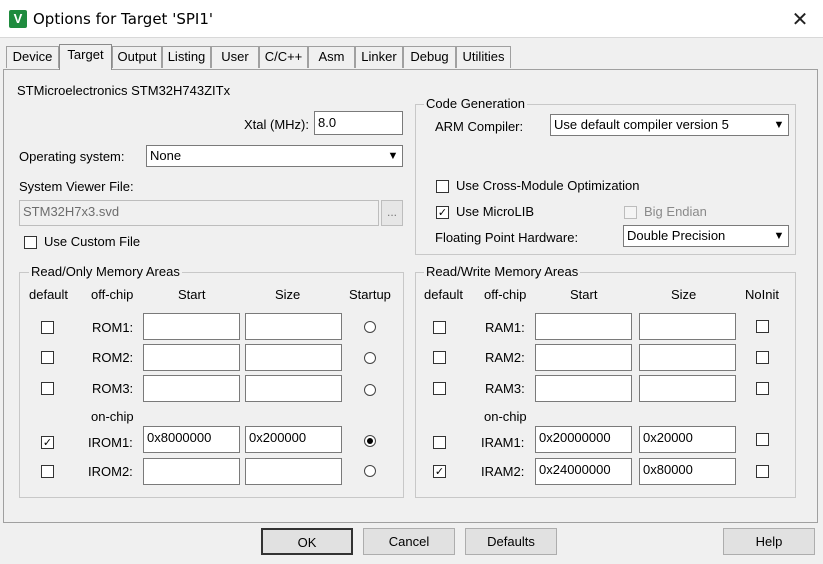 The width and height of the screenshot is (823, 564). What do you see at coordinates (47, 357) in the screenshot?
I see `rom2-default-checkbox` at bounding box center [47, 357].